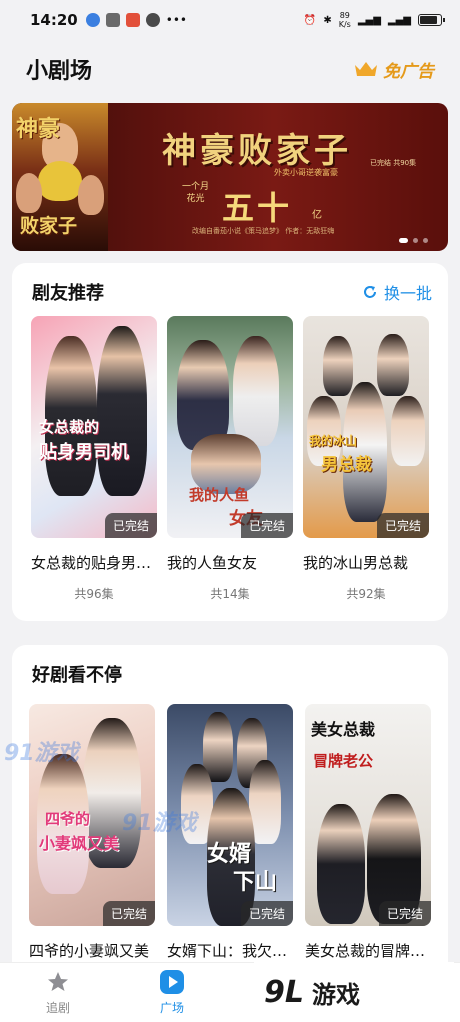 This screenshot has height=1022, width=460. I want to click on ad-free-button: 免广告, so click(393, 69).